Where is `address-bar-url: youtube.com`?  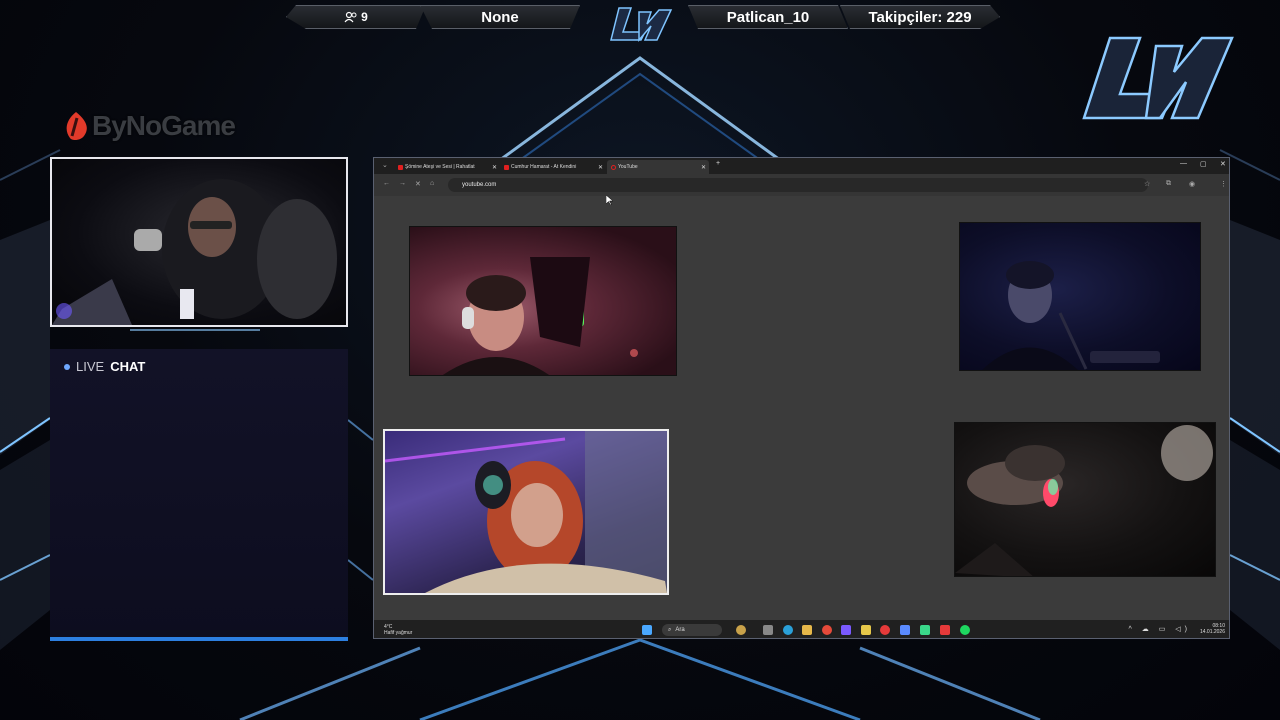 address-bar-url: youtube.com is located at coordinates (479, 185).